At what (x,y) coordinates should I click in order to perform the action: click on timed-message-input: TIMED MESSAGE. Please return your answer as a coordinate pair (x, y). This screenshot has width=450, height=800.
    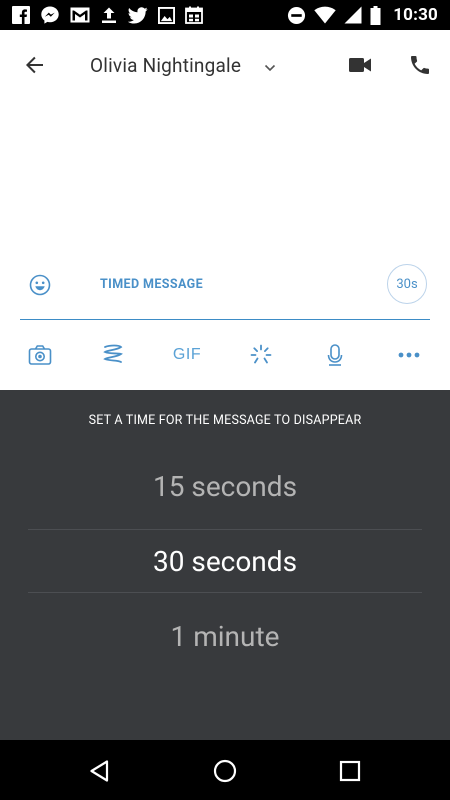
    Looking at the image, I should click on (151, 284).